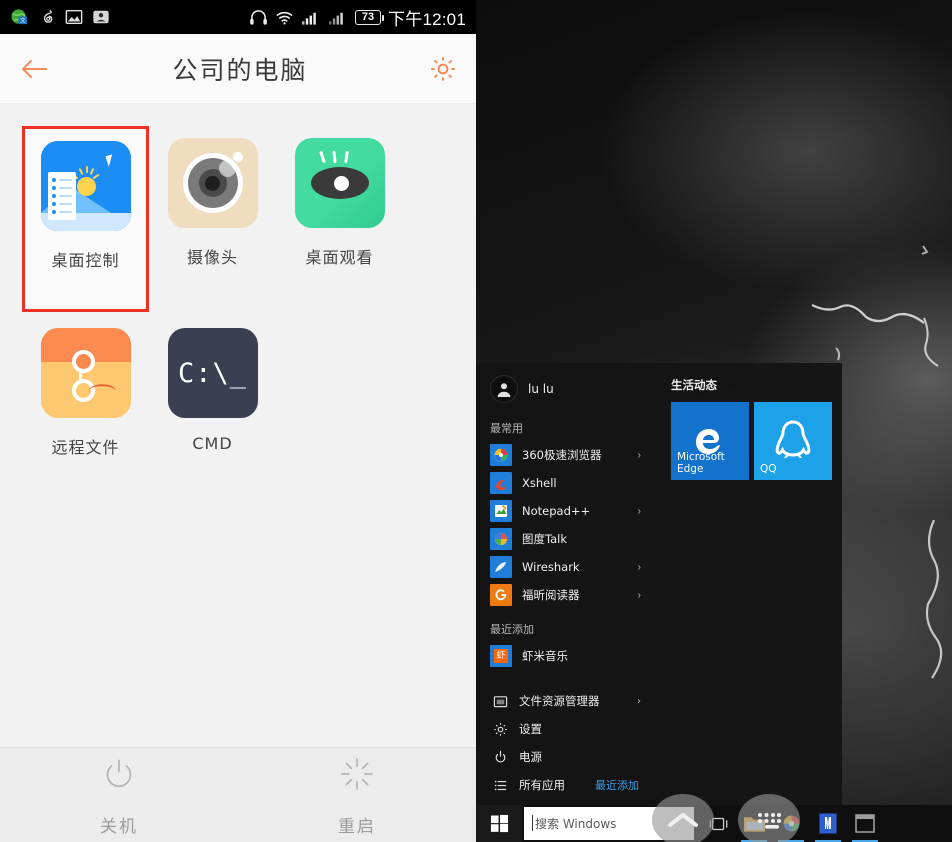 This screenshot has width=952, height=842. I want to click on gear-icon, so click(443, 69).